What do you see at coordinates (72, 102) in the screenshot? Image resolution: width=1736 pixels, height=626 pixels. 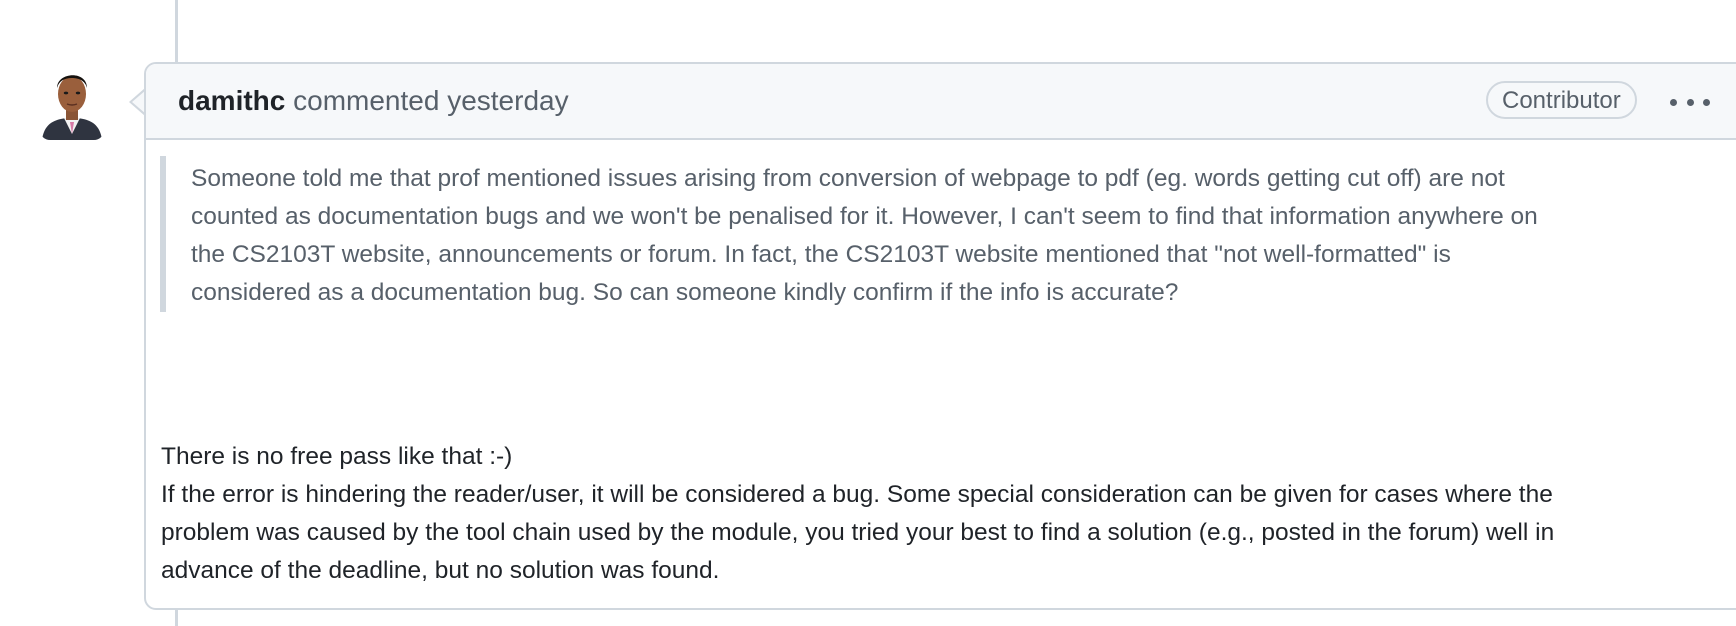 I see `user-avatar-icon` at bounding box center [72, 102].